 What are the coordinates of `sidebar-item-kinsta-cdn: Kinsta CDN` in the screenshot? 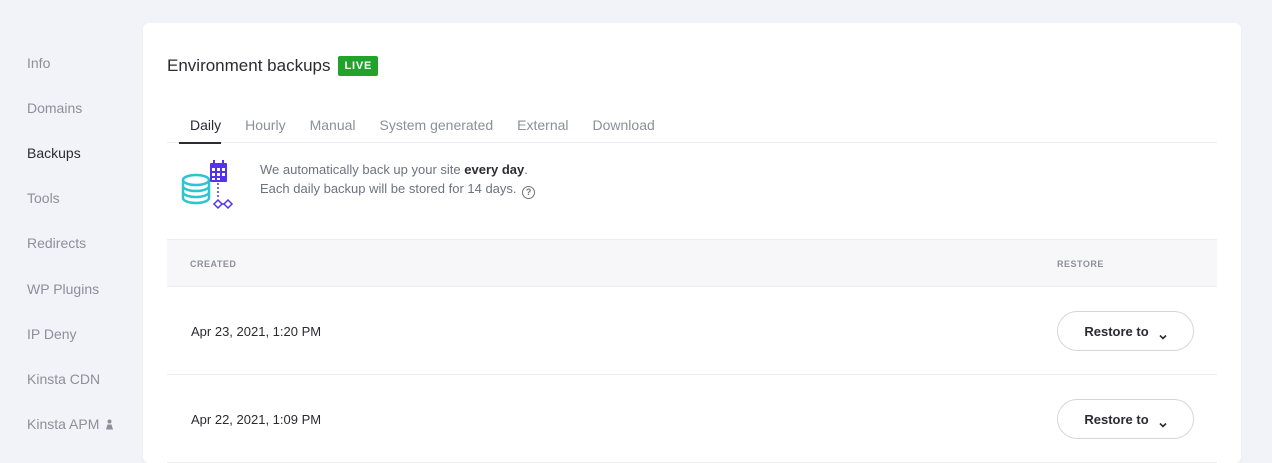 It's located at (63, 379).